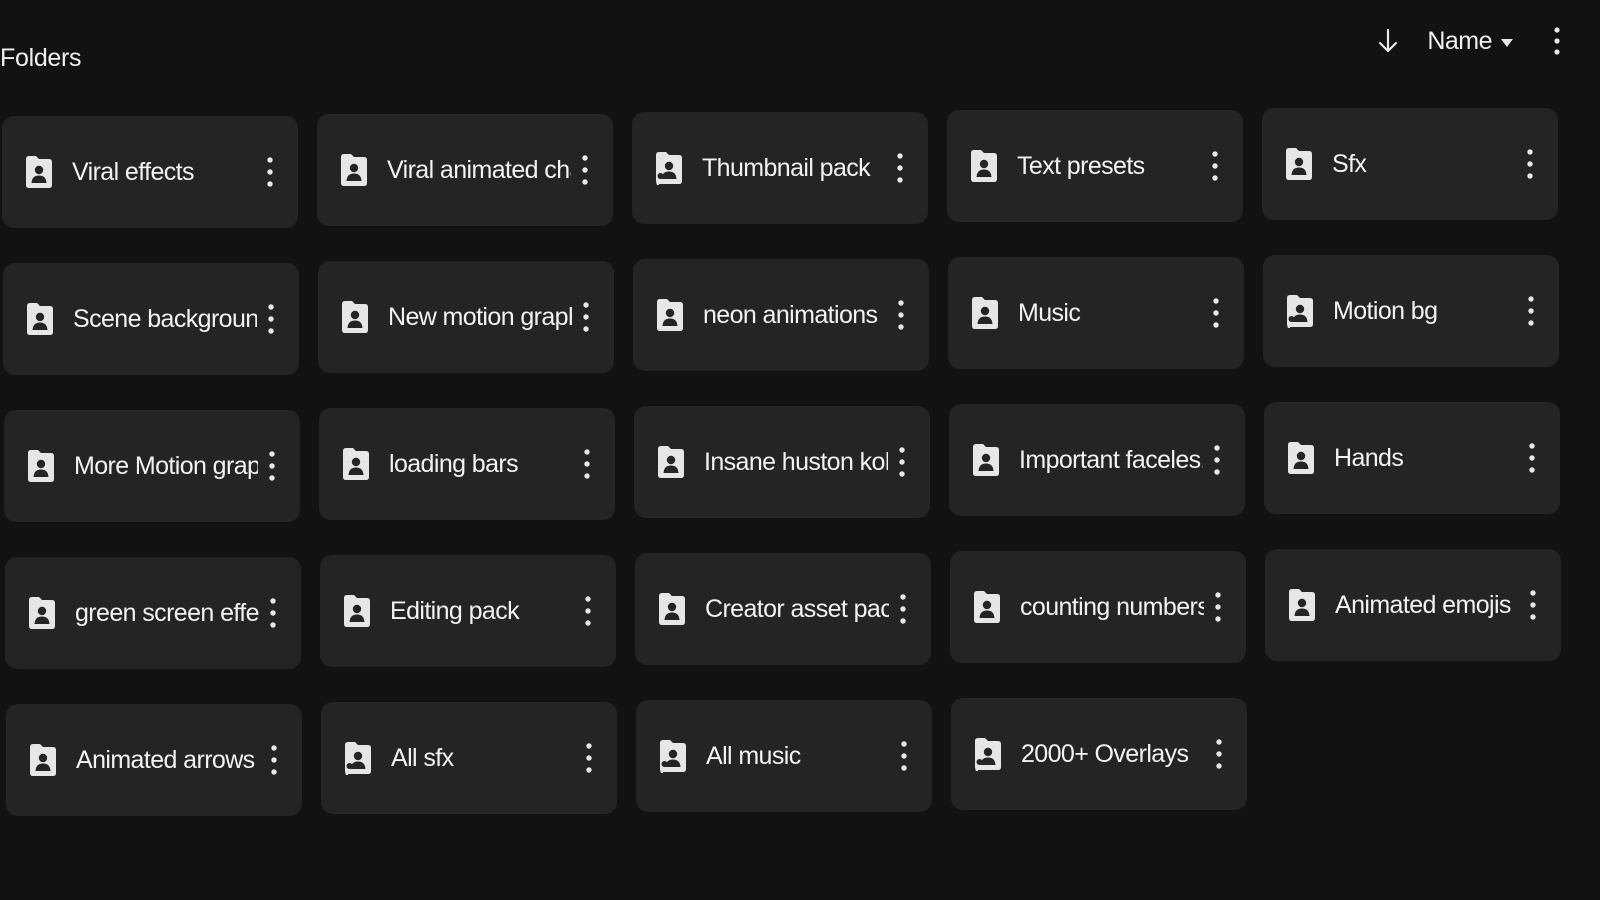 The width and height of the screenshot is (1600, 900). I want to click on folder-card: All sfx, so click(469, 758).